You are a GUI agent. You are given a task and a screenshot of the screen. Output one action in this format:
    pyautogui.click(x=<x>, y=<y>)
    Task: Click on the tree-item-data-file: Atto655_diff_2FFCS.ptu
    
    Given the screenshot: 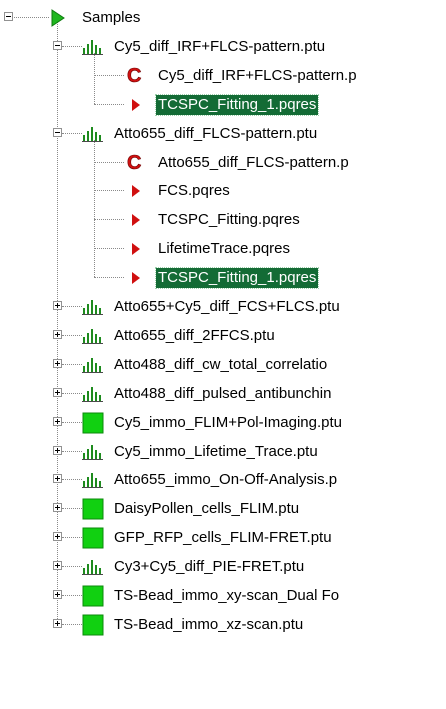 What is the action you would take?
    pyautogui.click(x=223, y=336)
    